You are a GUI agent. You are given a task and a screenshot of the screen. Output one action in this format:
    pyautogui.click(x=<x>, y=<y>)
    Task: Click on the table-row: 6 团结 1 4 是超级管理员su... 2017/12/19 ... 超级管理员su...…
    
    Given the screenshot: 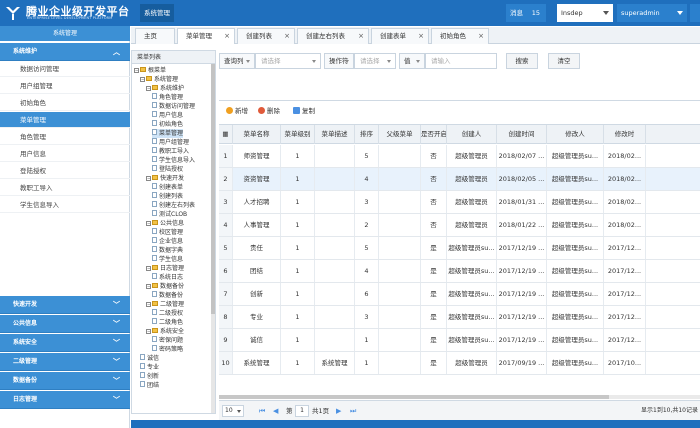 What is the action you would take?
    pyautogui.click(x=459, y=271)
    